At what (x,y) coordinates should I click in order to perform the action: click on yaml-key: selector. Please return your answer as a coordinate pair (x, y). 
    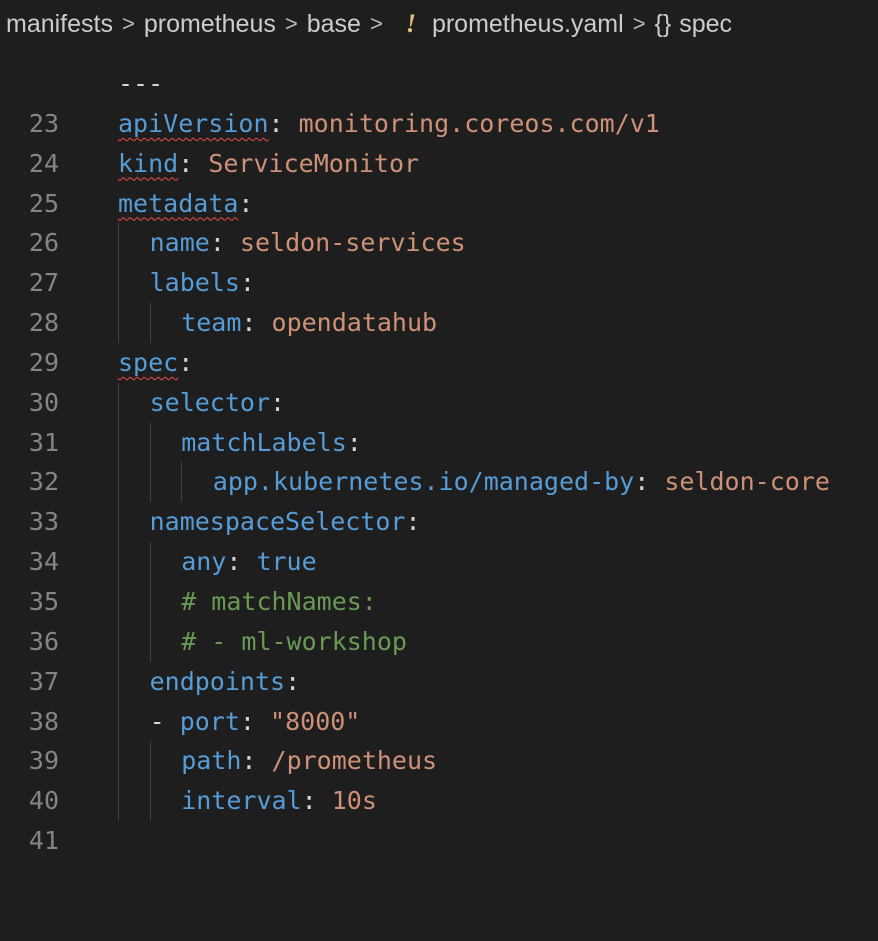
    Looking at the image, I should click on (210, 402).